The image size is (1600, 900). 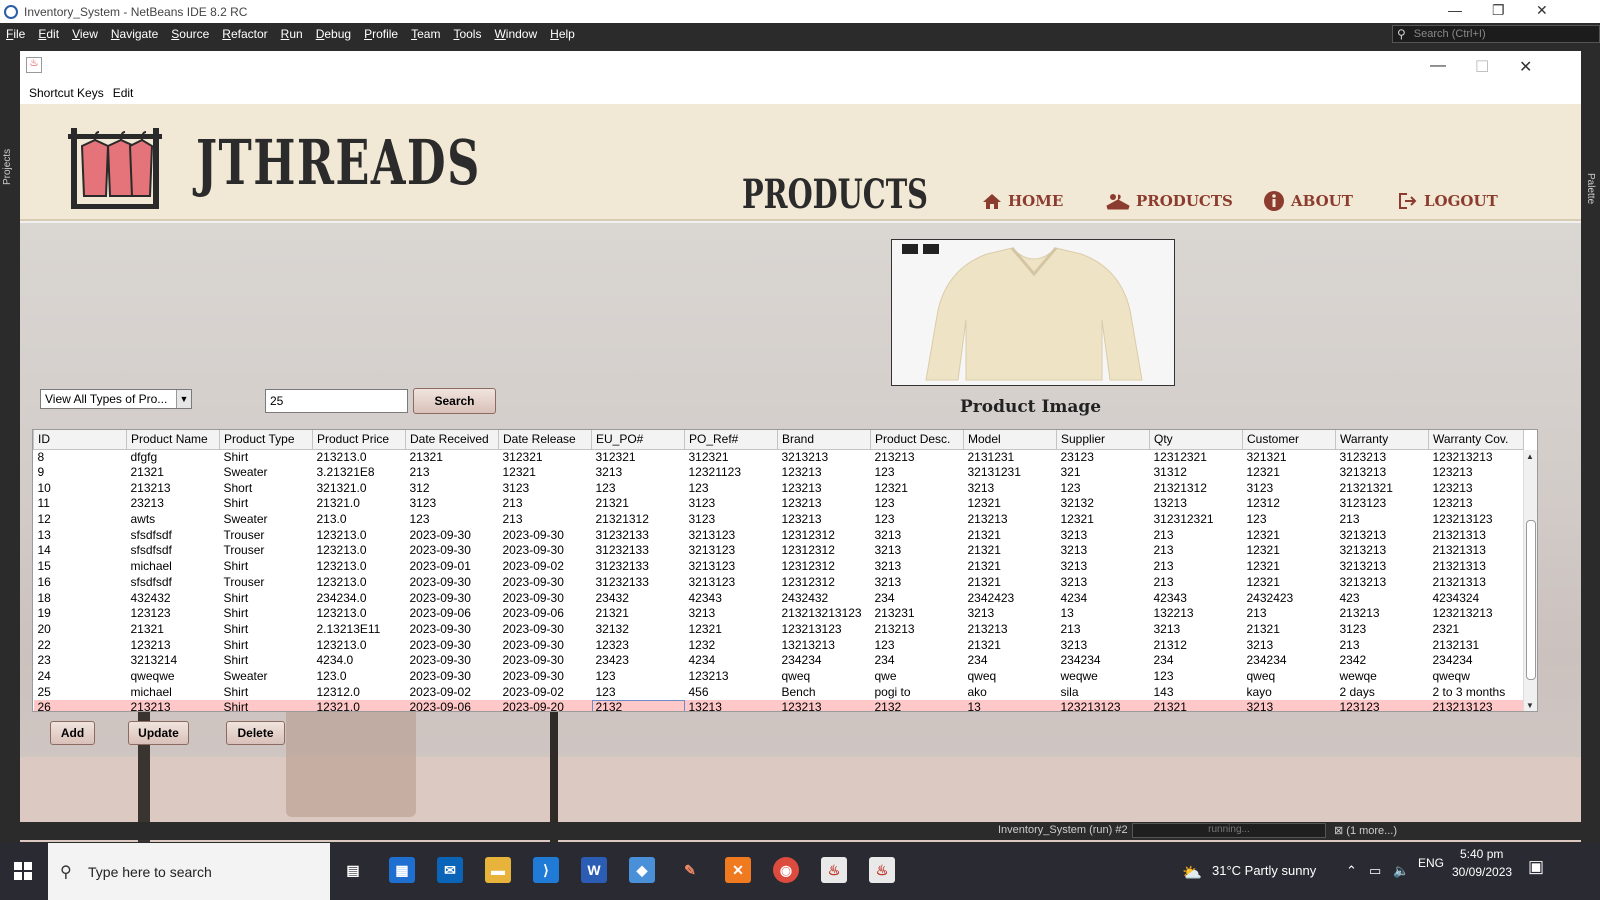 What do you see at coordinates (1382, 440) in the screenshot?
I see `column-header: Warranty` at bounding box center [1382, 440].